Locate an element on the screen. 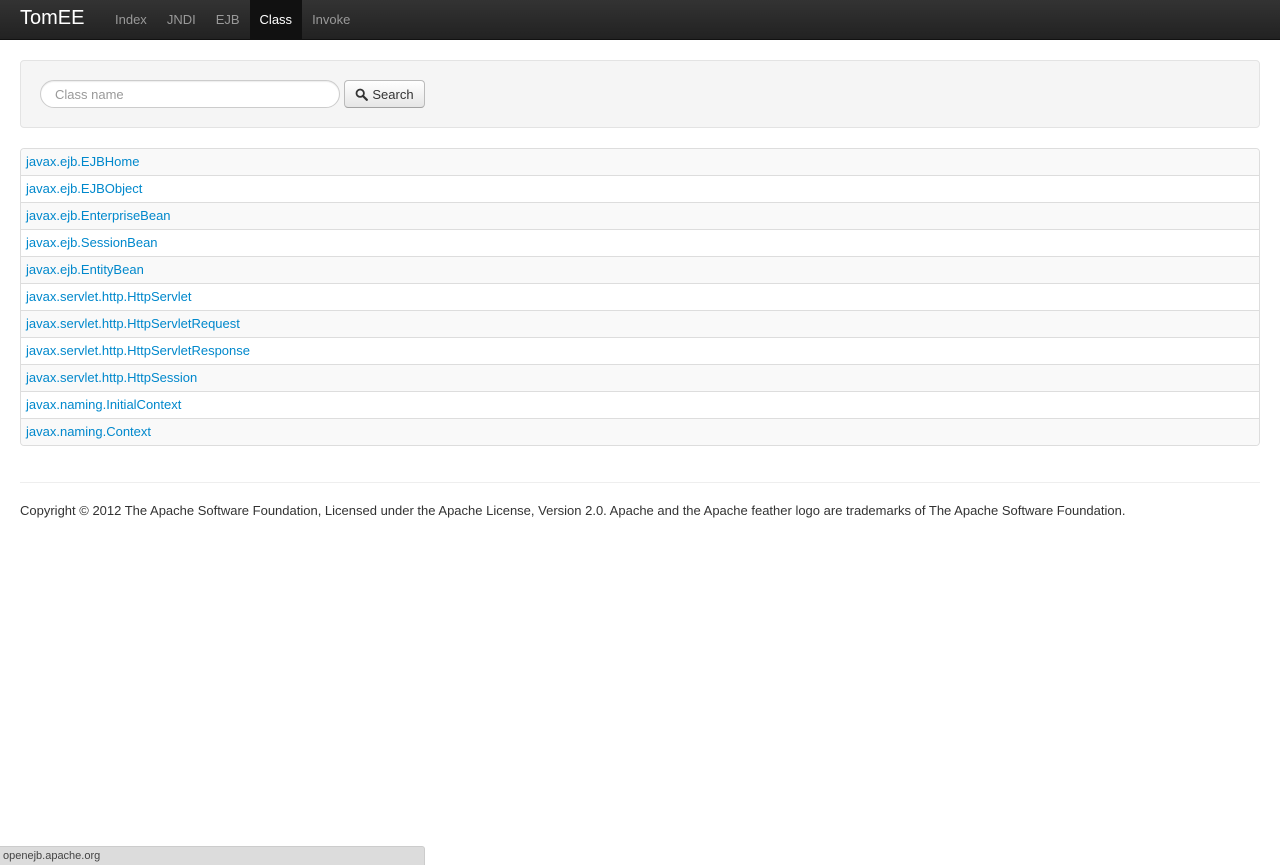 The image size is (1280, 865). list-item: javax.naming.InitialContext is located at coordinates (640, 404).